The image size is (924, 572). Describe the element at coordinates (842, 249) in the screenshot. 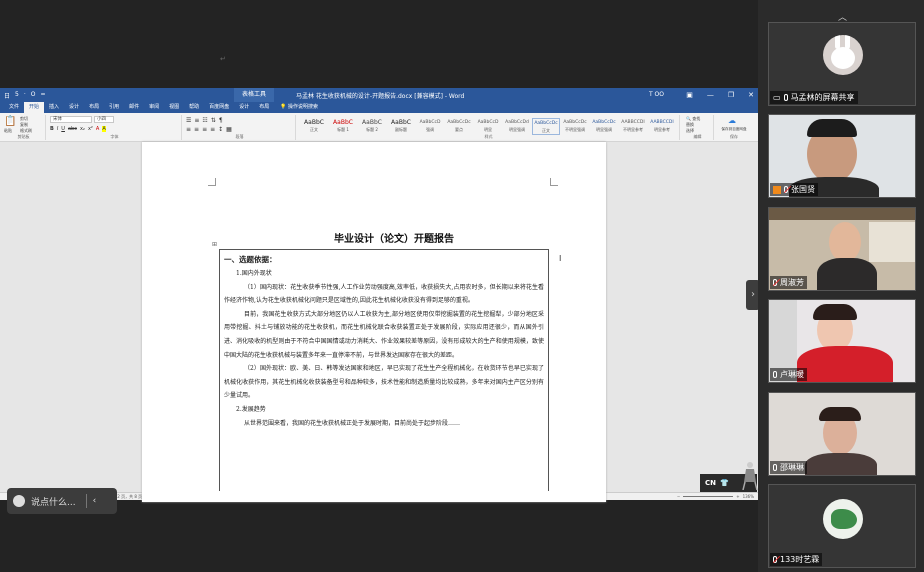

I see `participant-tile-2: 周淑芳` at that location.